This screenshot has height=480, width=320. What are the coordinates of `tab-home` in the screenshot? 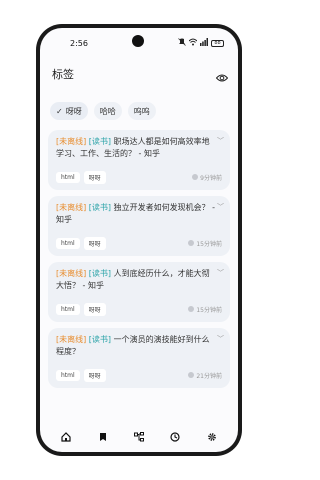 It's located at (66, 437).